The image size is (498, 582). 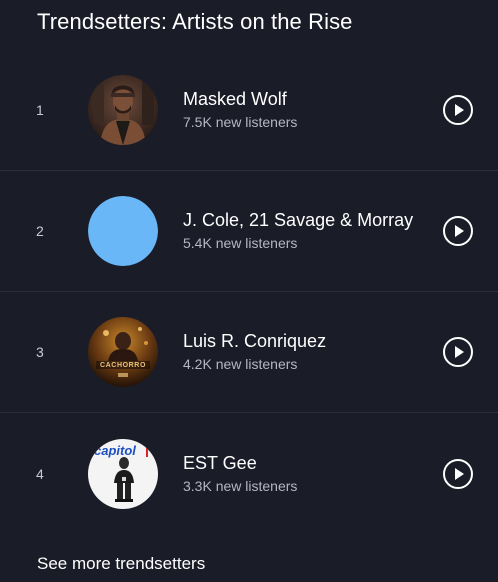 I want to click on logo-text: capitol, so click(x=115, y=450).